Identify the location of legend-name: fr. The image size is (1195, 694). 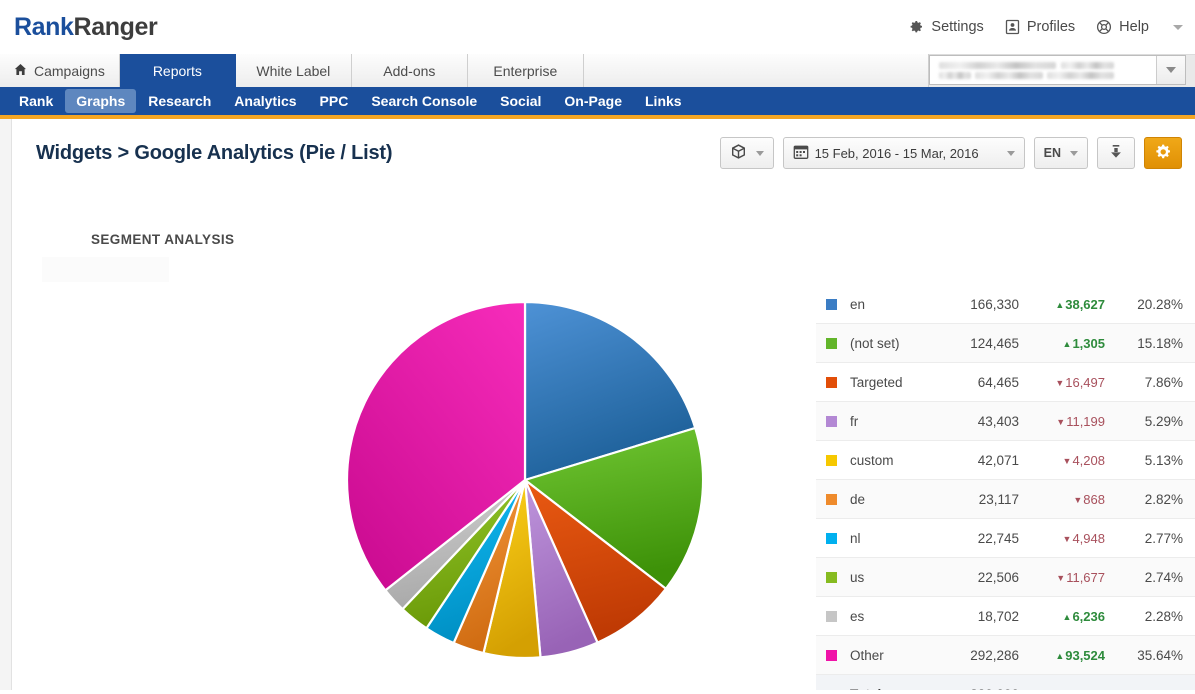
(854, 421).